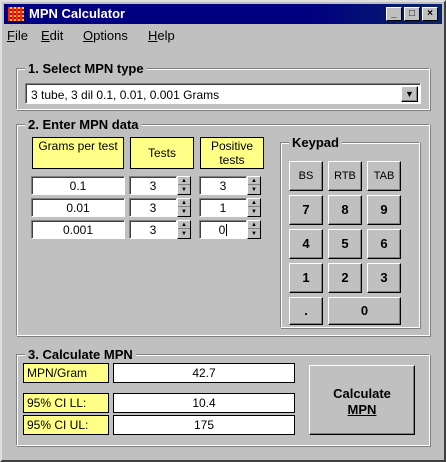  Describe the element at coordinates (306, 278) in the screenshot. I see `key-1: 1` at that location.